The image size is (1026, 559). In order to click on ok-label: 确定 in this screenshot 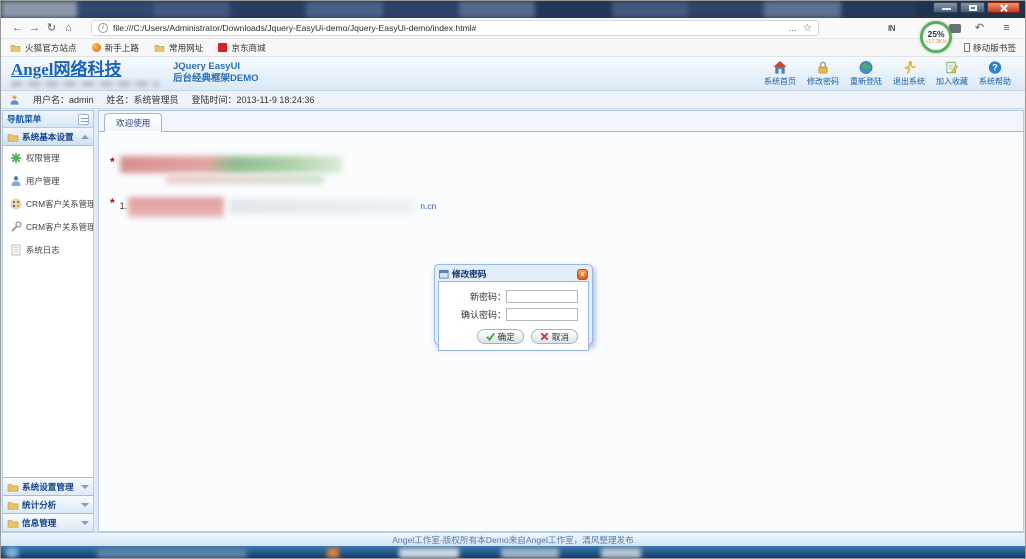, I will do `click(506, 336)`.